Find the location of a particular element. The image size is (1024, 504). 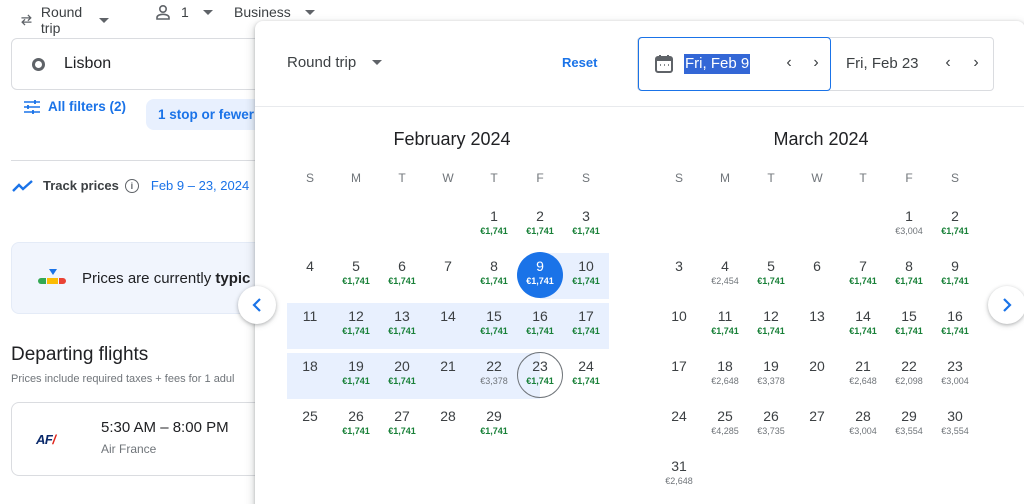

calendar-day: 18 €2,648 is located at coordinates (725, 376).